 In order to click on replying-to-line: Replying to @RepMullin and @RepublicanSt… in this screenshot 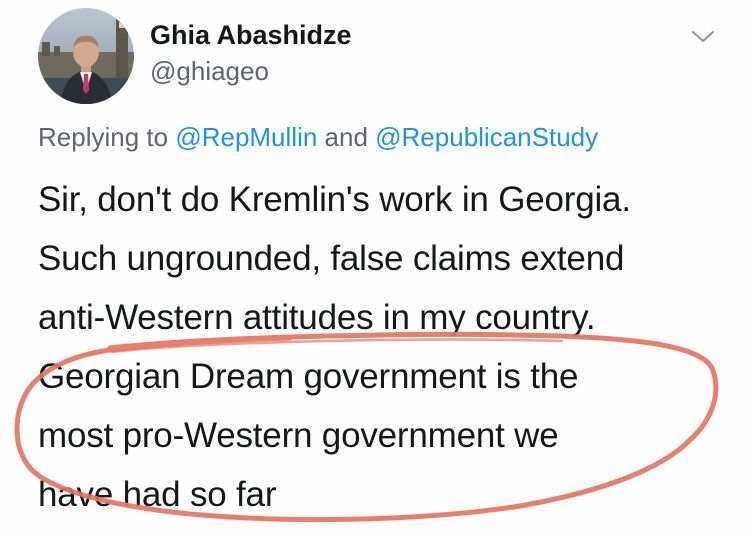, I will do `click(318, 137)`.